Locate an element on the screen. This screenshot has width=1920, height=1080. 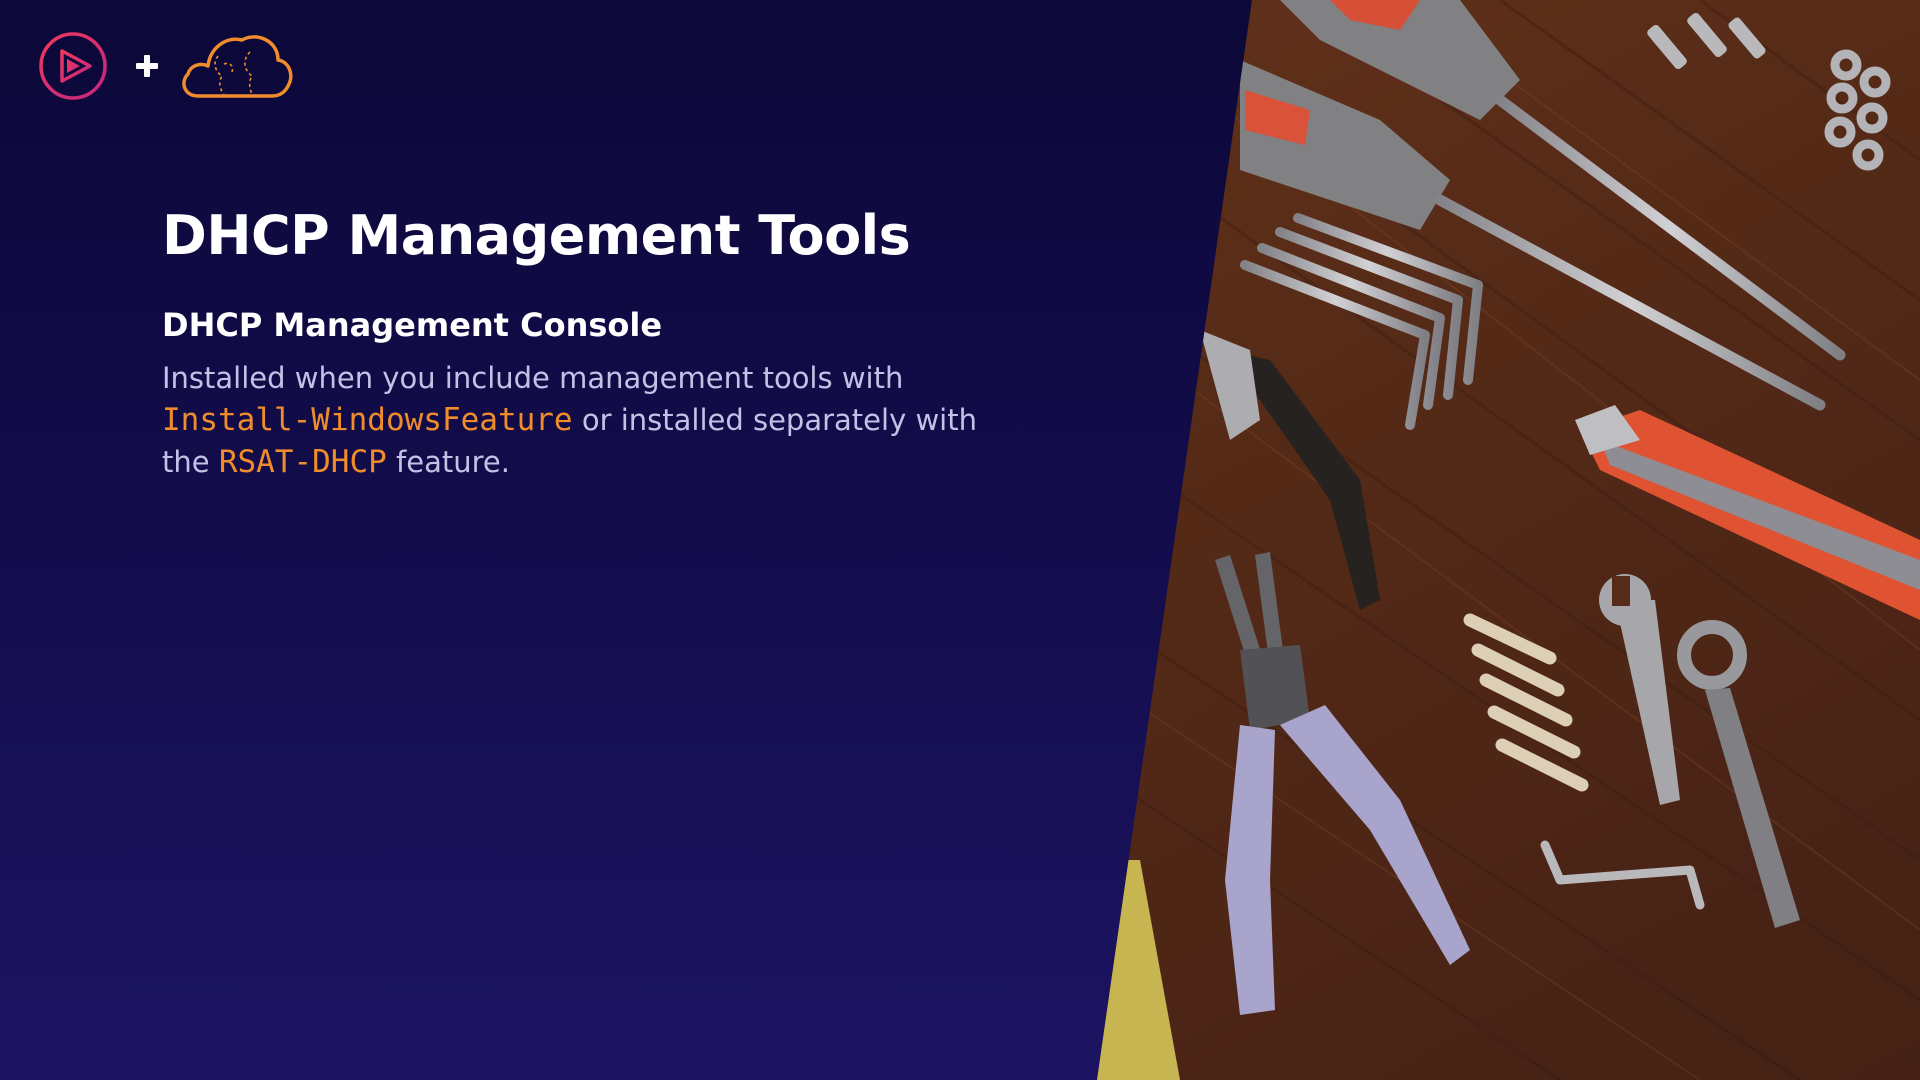
page-title: DHCP Management Tools is located at coordinates (536, 235).